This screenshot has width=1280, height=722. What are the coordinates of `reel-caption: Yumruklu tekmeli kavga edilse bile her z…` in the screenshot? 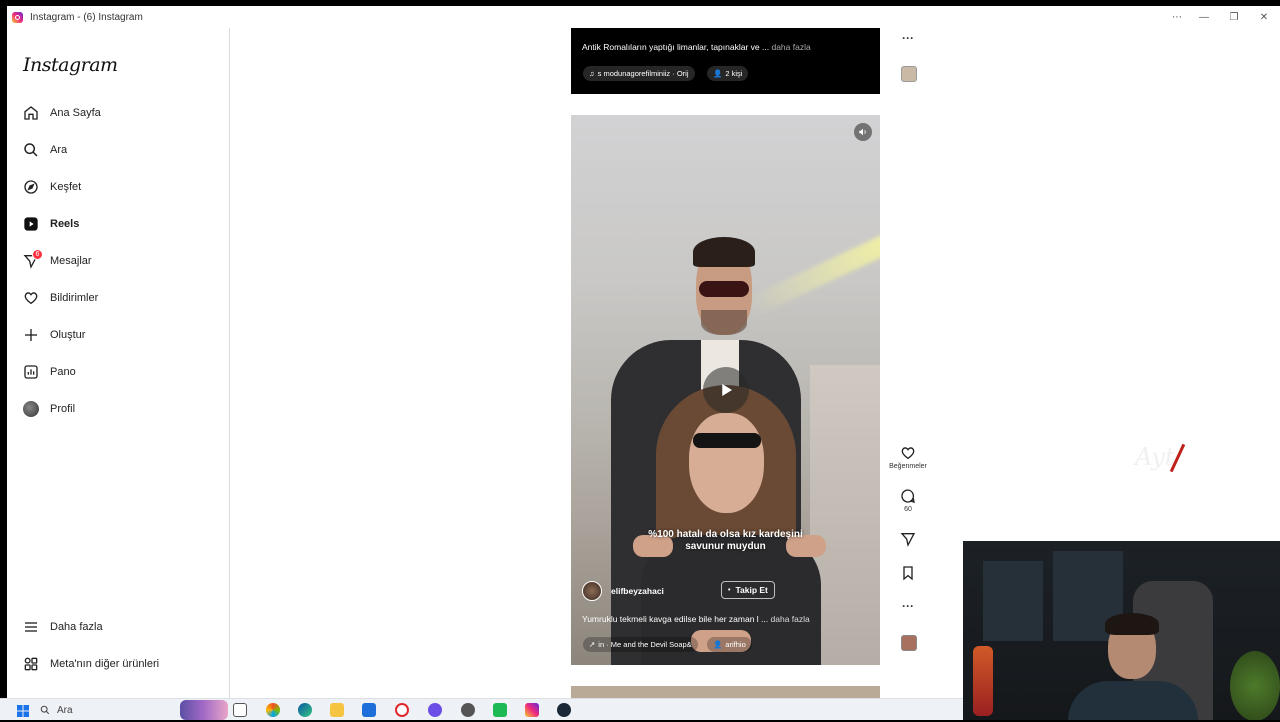 It's located at (696, 619).